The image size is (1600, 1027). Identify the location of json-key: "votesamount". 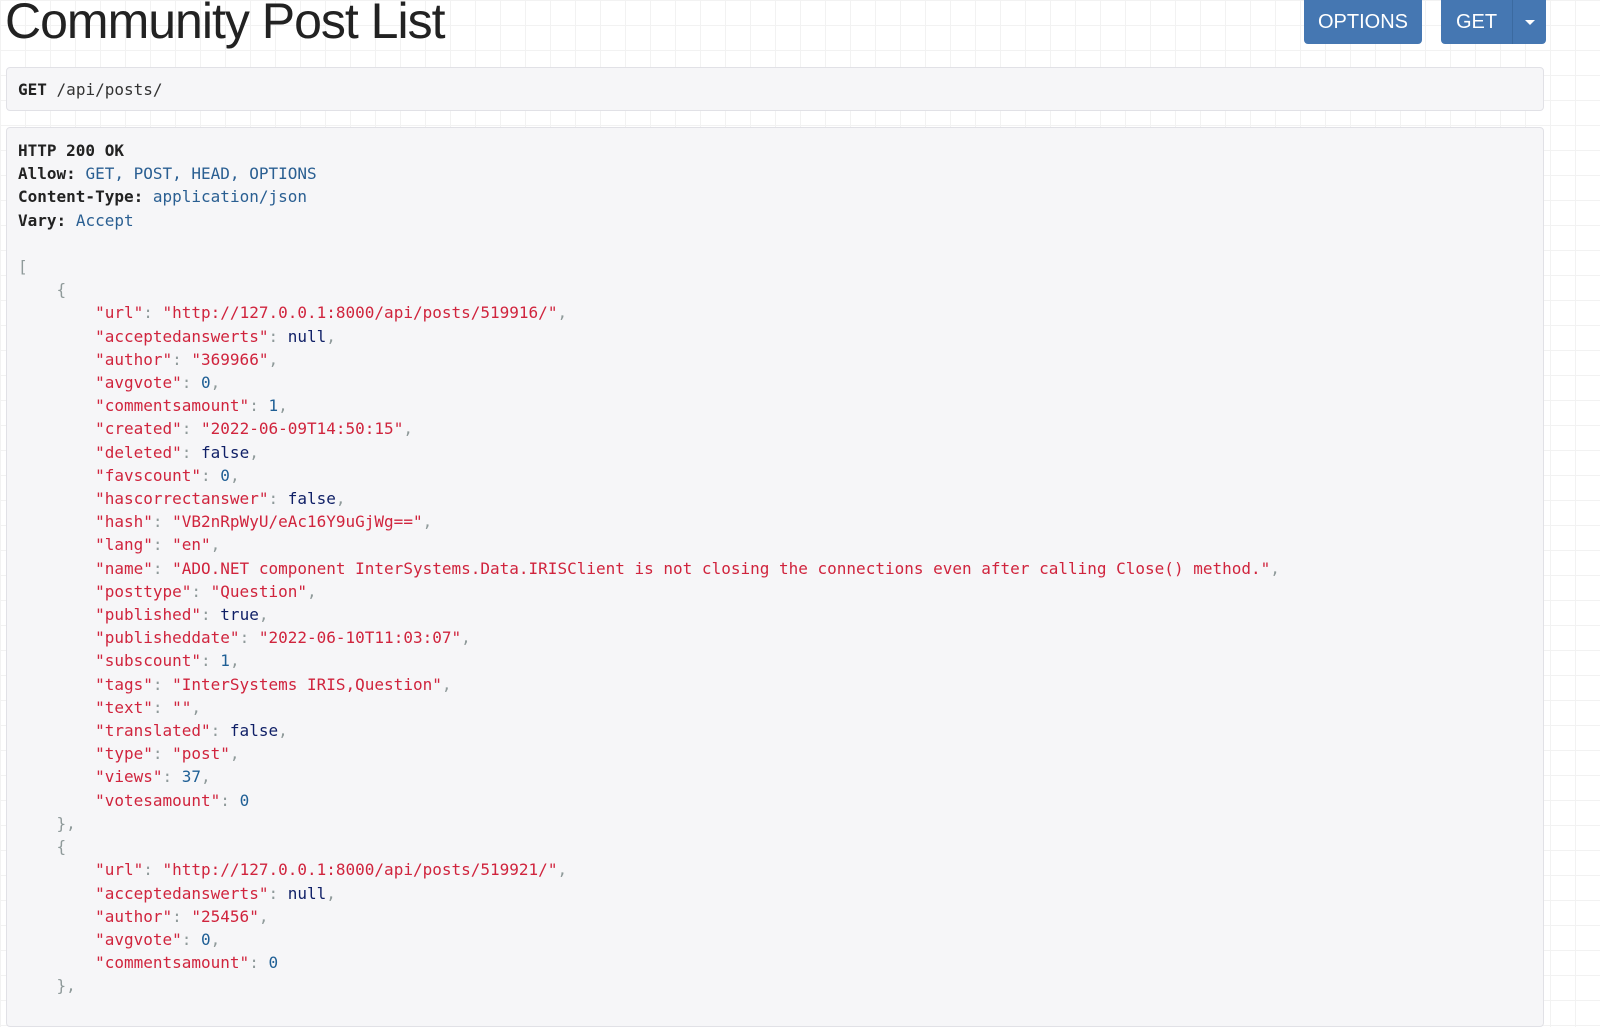
(158, 800).